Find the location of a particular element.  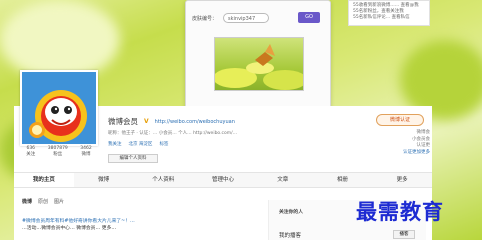

stat-followers: 3807879 粉丝 is located at coordinates (58, 151).